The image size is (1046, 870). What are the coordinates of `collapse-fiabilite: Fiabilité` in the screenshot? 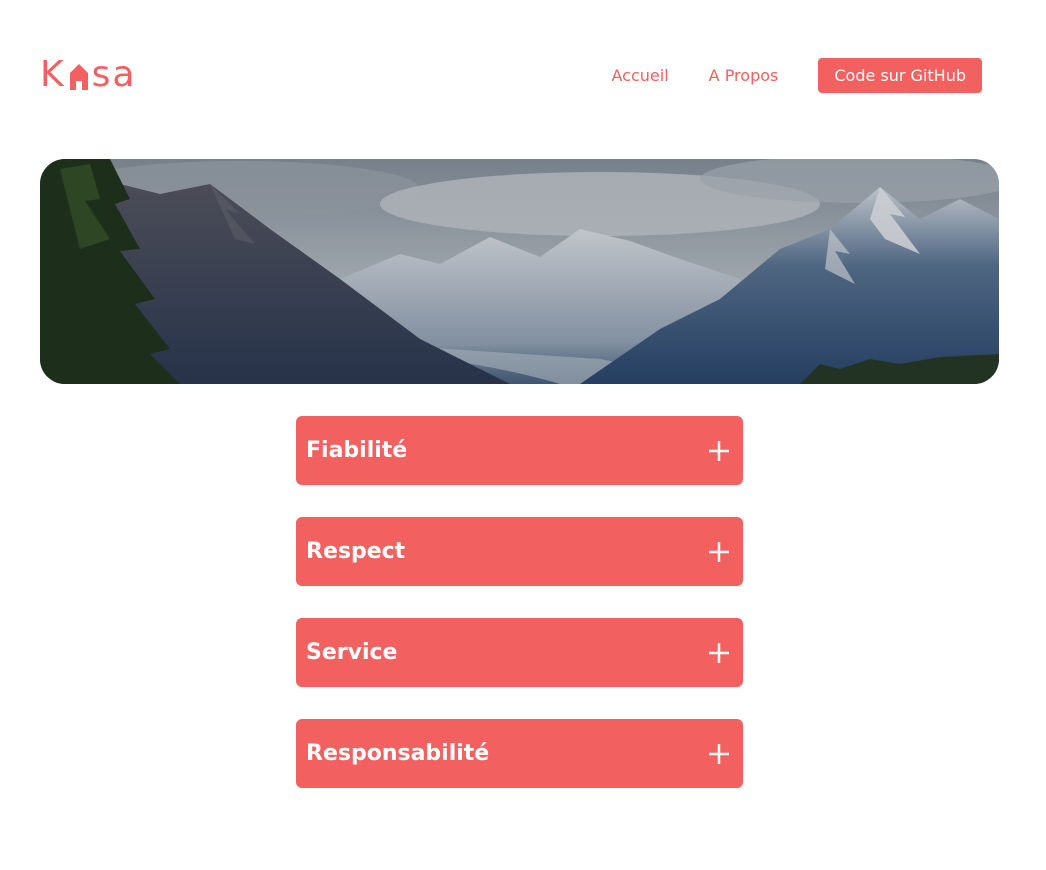 It's located at (519, 450).